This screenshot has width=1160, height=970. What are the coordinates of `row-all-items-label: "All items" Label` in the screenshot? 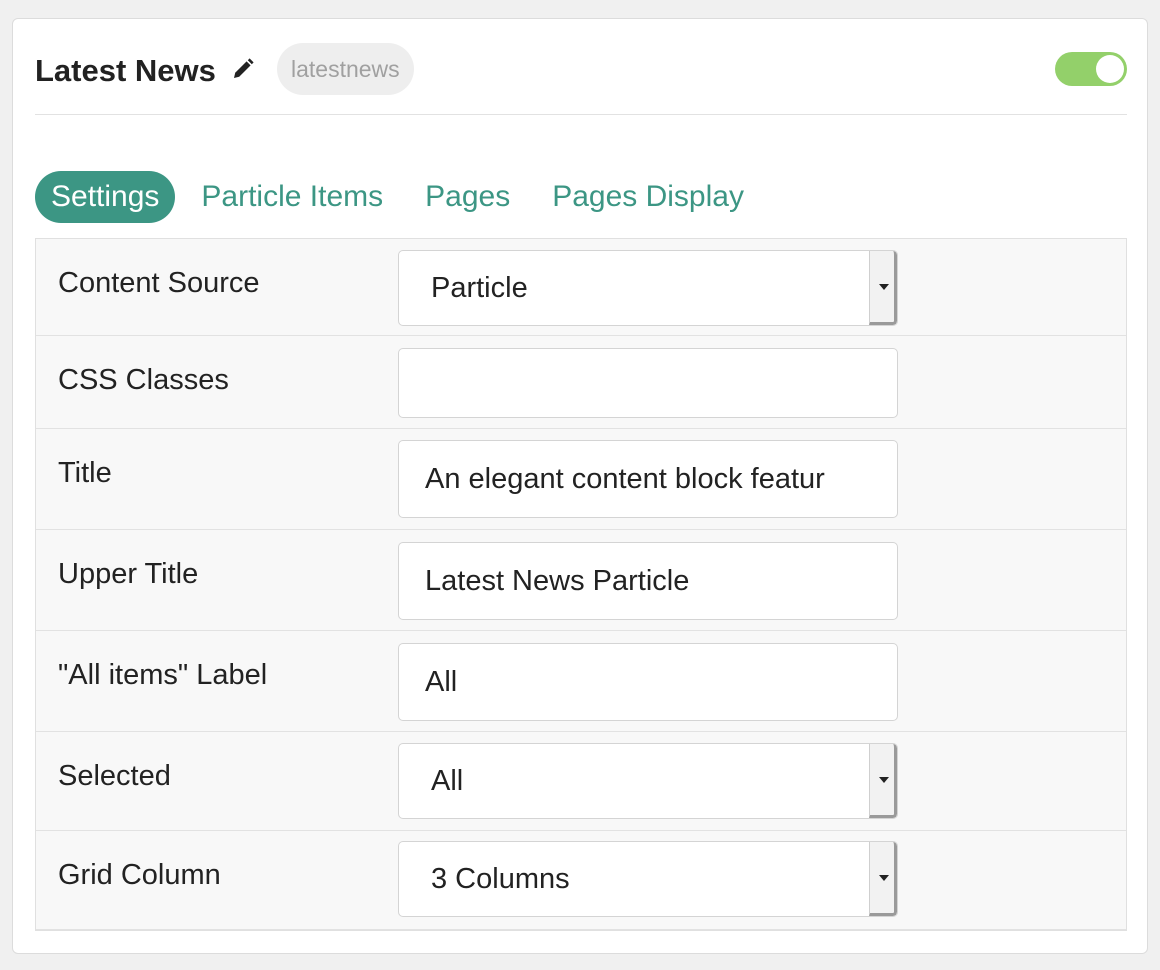 It's located at (581, 681).